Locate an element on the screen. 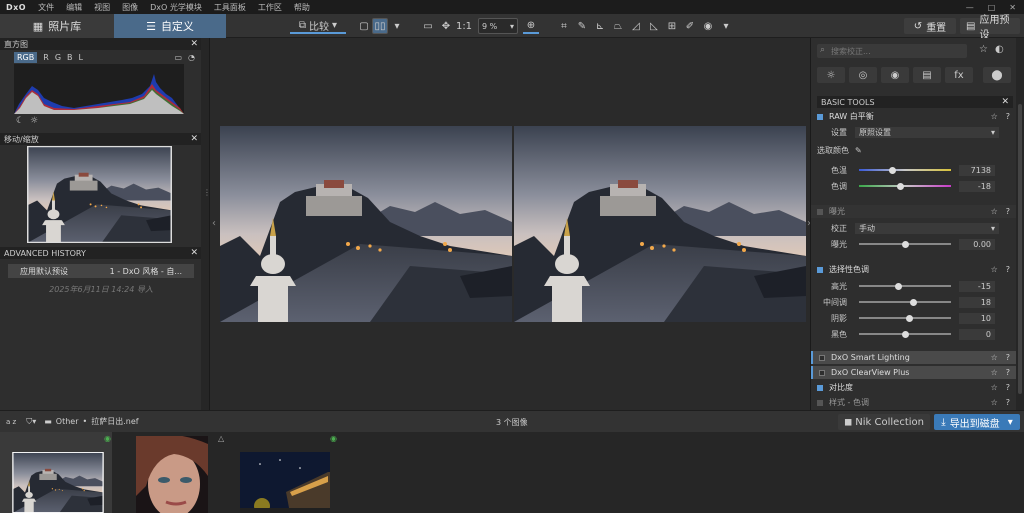  blacks-value: 0 is located at coordinates (977, 334).